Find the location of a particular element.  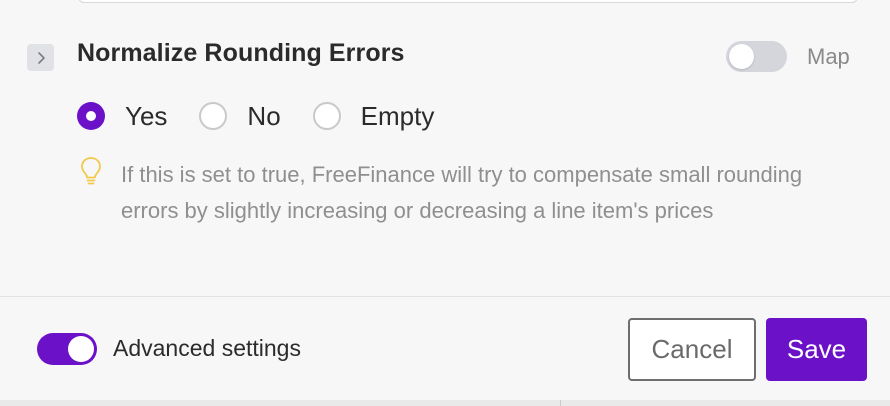

radio-option-no: No is located at coordinates (240, 116).